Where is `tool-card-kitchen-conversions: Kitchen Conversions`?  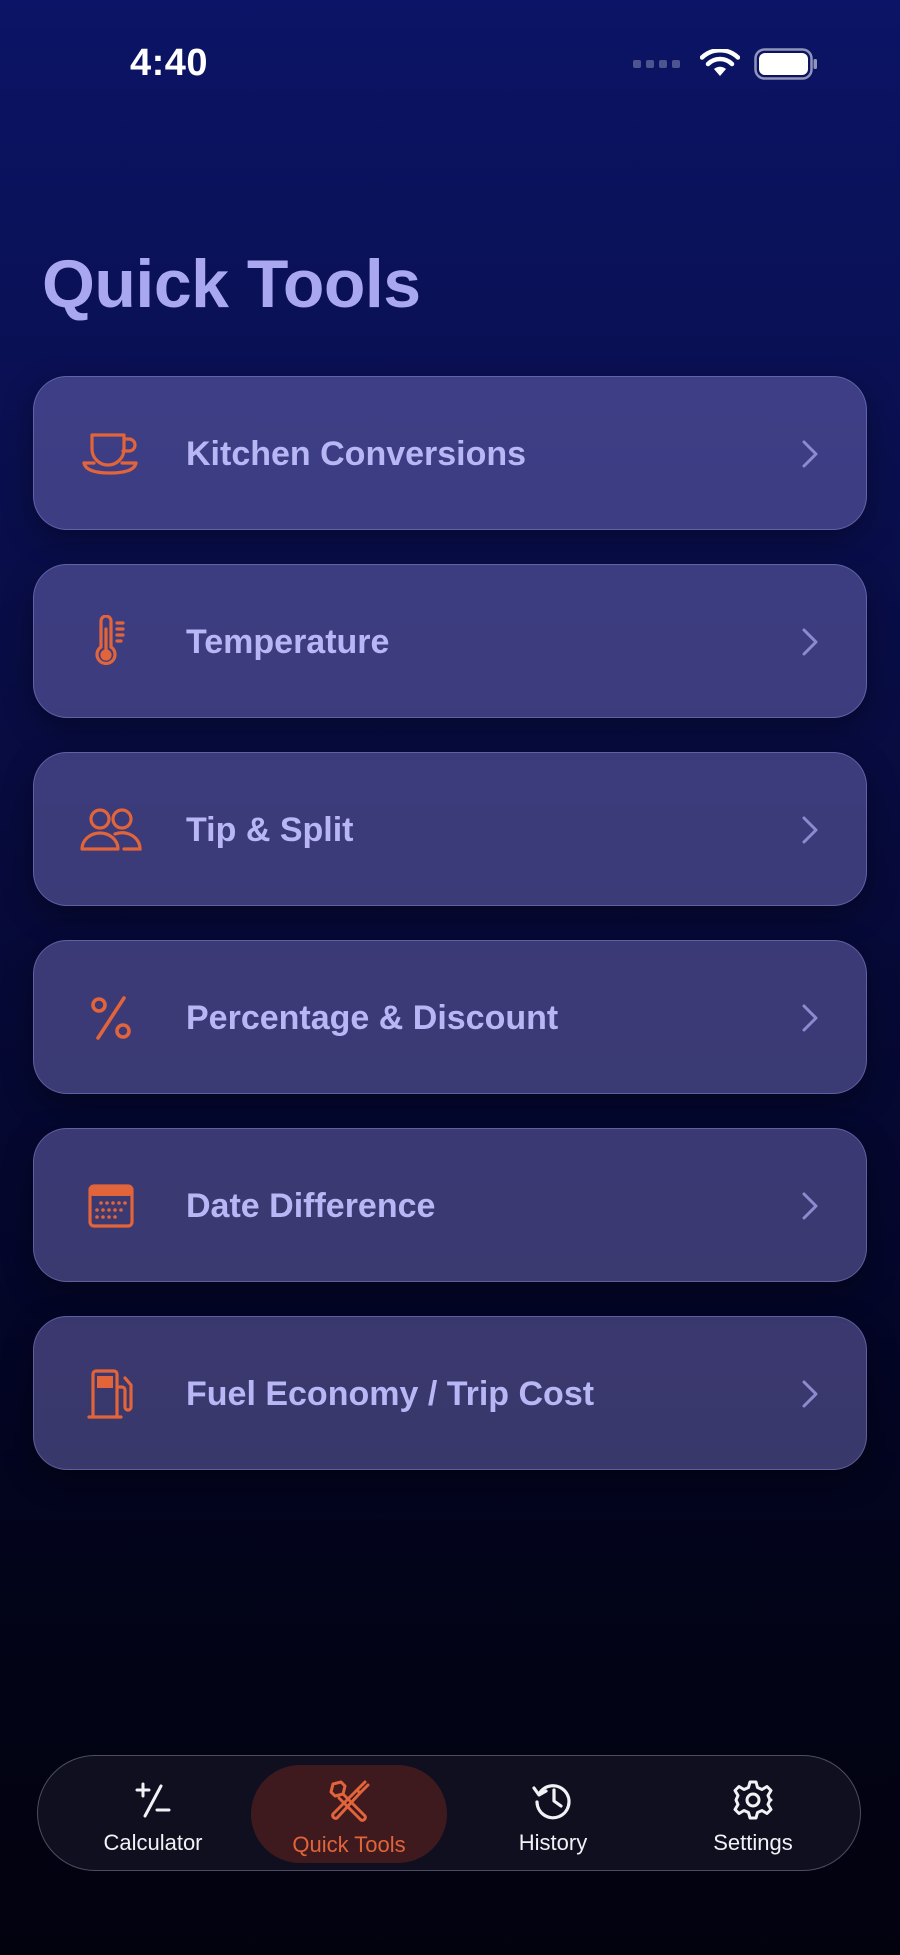 tool-card-kitchen-conversions: Kitchen Conversions is located at coordinates (450, 453).